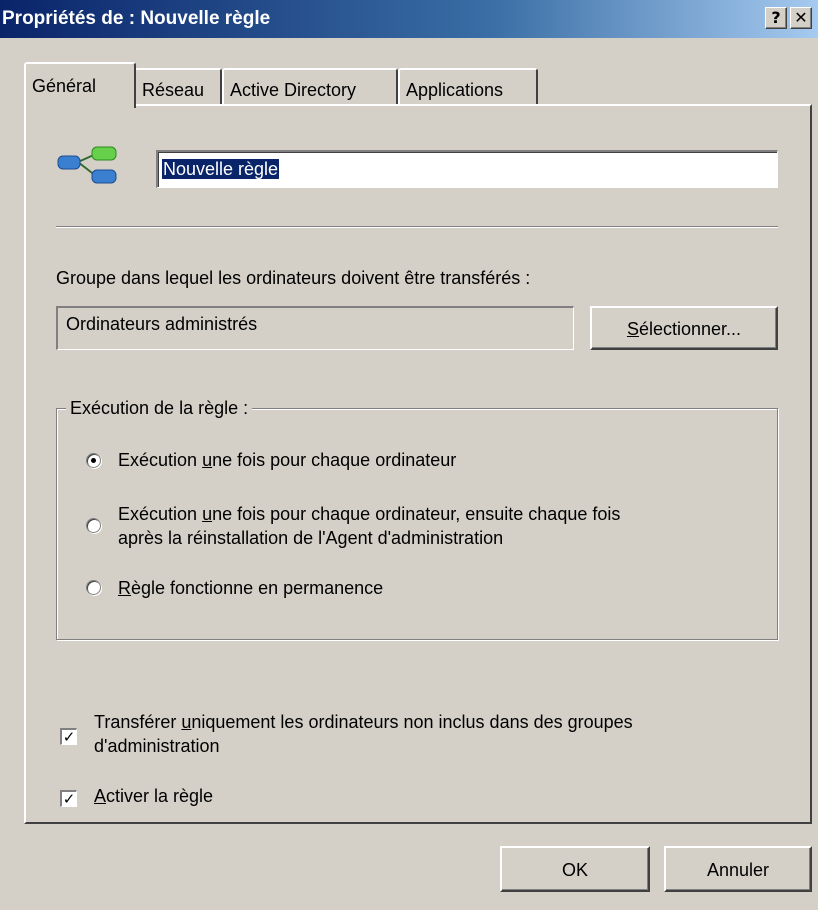 The height and width of the screenshot is (910, 818). What do you see at coordinates (455, 90) in the screenshot?
I see `tab-applications-label: Applications` at bounding box center [455, 90].